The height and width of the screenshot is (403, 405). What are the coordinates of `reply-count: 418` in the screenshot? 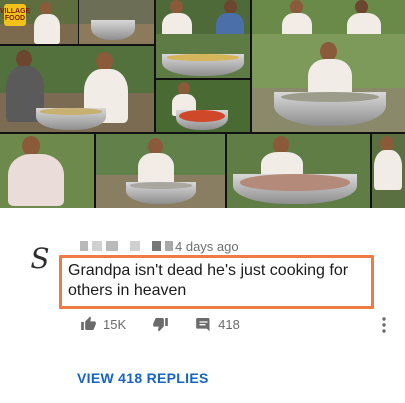 It's located at (229, 324).